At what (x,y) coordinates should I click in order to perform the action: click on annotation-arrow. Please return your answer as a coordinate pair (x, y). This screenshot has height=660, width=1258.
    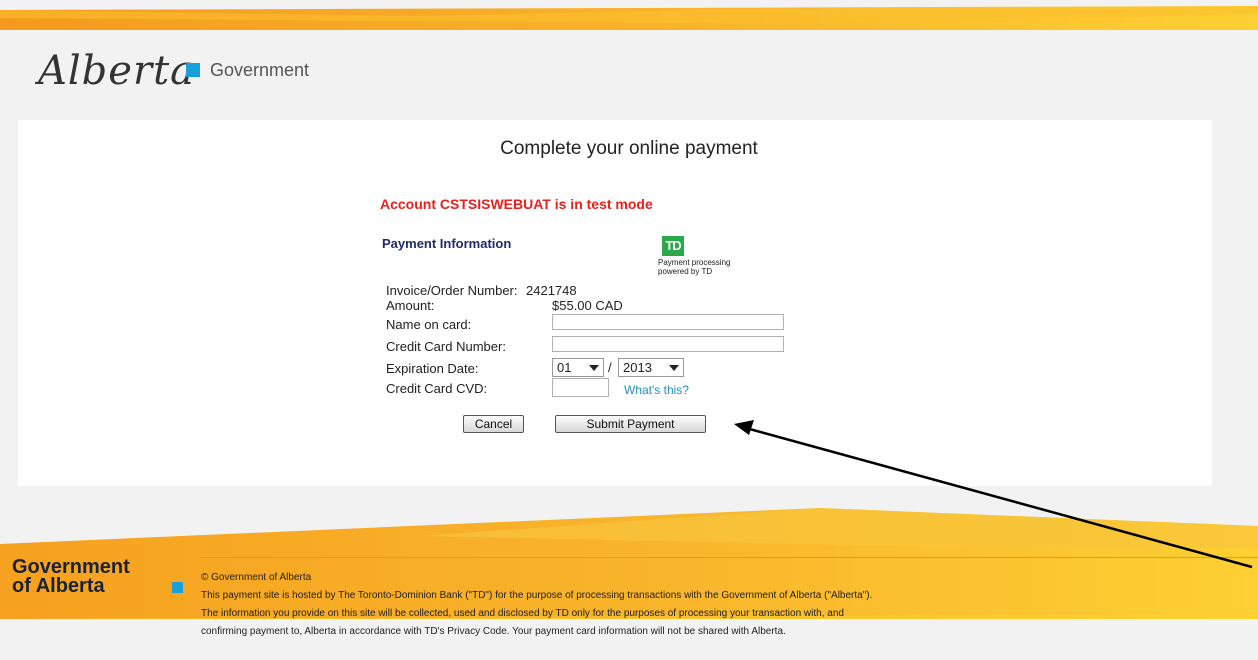
    Looking at the image, I should click on (993, 494).